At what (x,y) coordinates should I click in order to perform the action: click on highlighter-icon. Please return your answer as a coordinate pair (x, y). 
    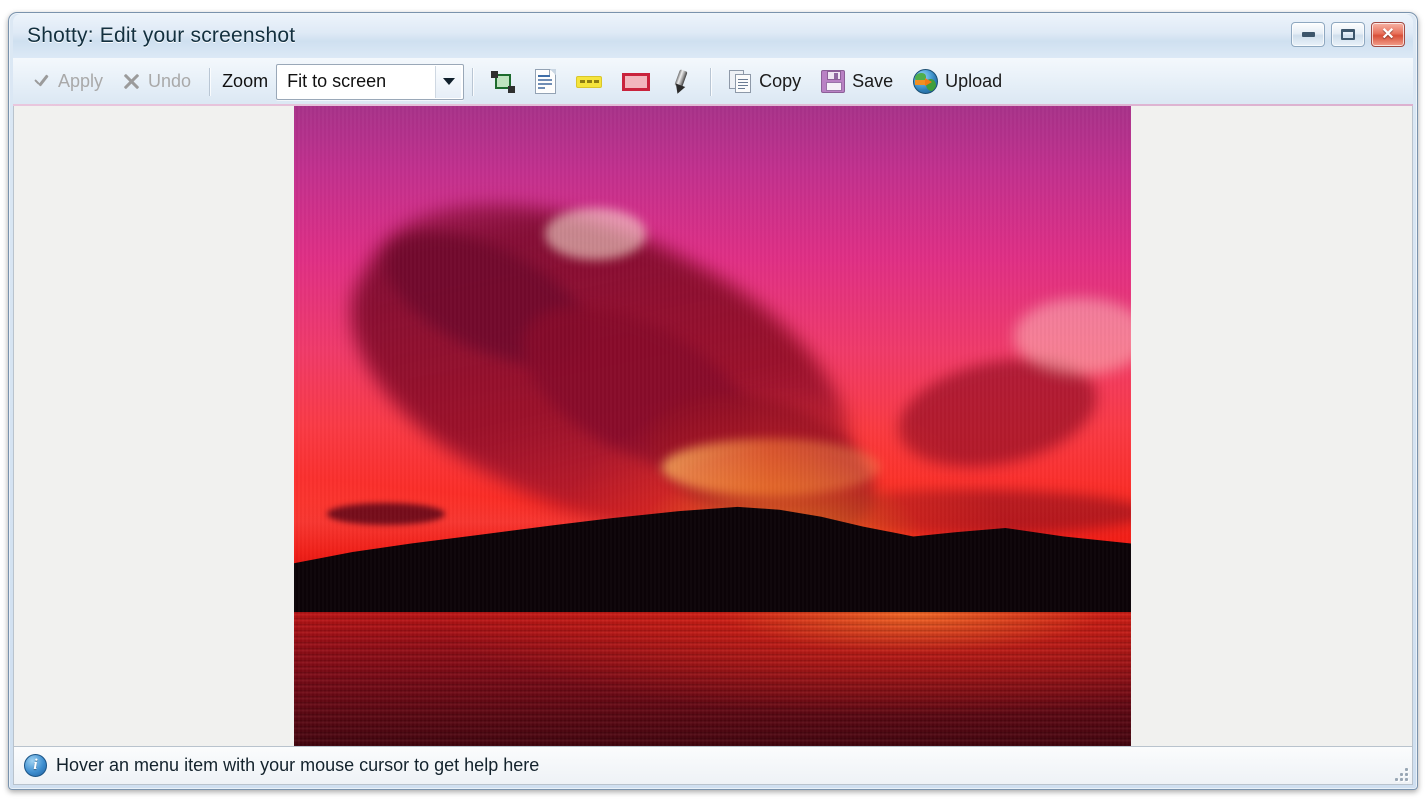
    Looking at the image, I should click on (589, 81).